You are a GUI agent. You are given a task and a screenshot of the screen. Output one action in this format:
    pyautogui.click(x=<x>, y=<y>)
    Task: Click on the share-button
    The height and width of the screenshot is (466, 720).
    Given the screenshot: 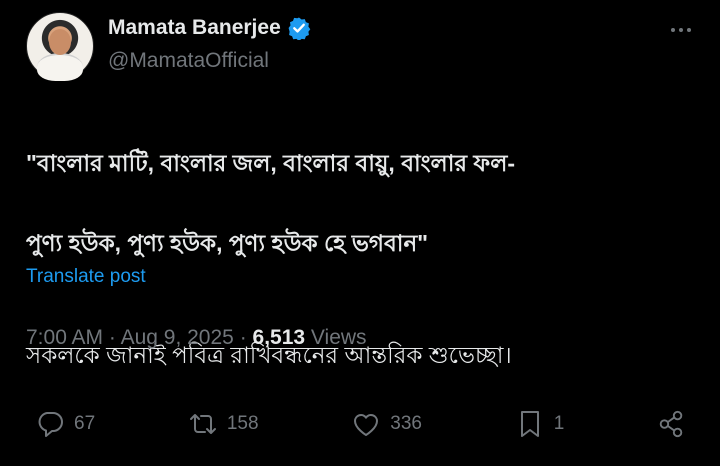 What is the action you would take?
    pyautogui.click(x=671, y=424)
    